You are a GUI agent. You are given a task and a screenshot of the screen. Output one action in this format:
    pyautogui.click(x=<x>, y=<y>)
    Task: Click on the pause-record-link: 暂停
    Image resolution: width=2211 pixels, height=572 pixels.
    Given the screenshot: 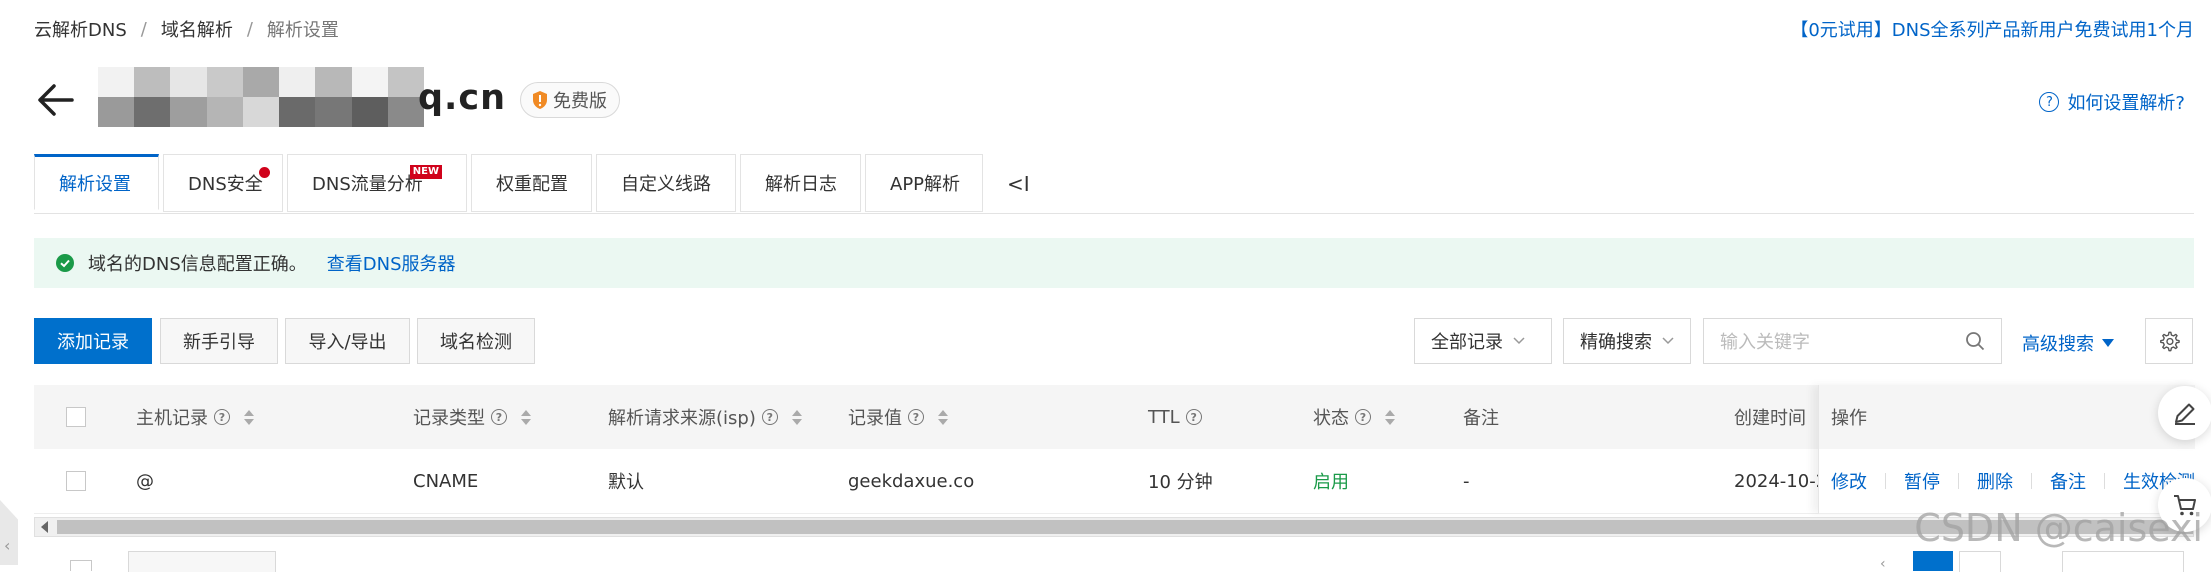 What is the action you would take?
    pyautogui.click(x=1922, y=481)
    